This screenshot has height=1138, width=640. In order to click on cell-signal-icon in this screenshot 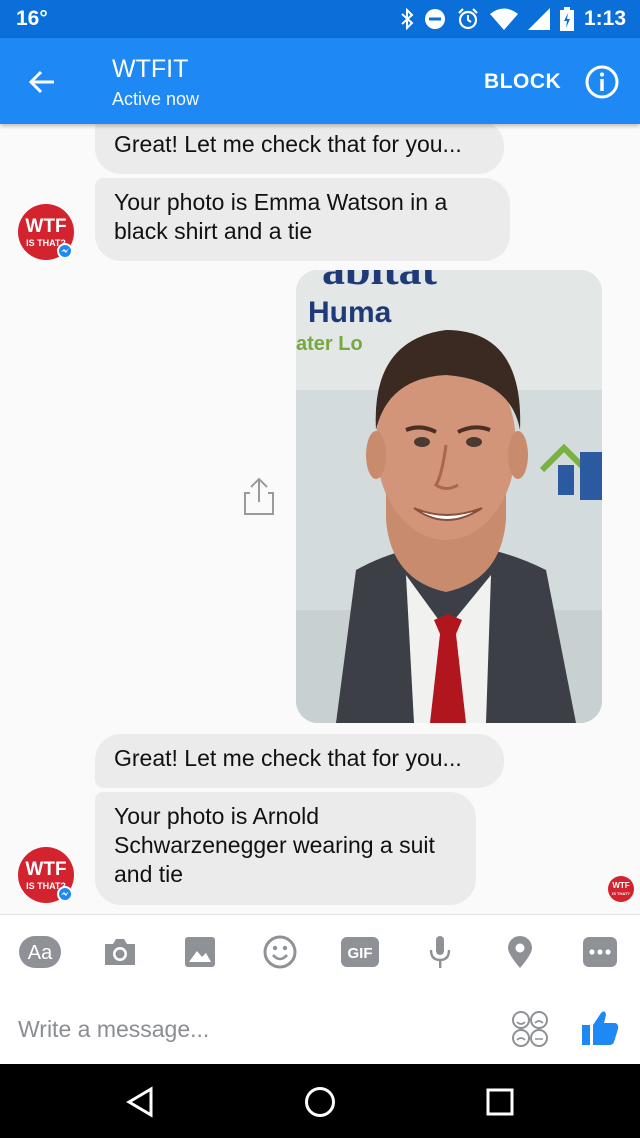, I will do `click(538, 19)`.